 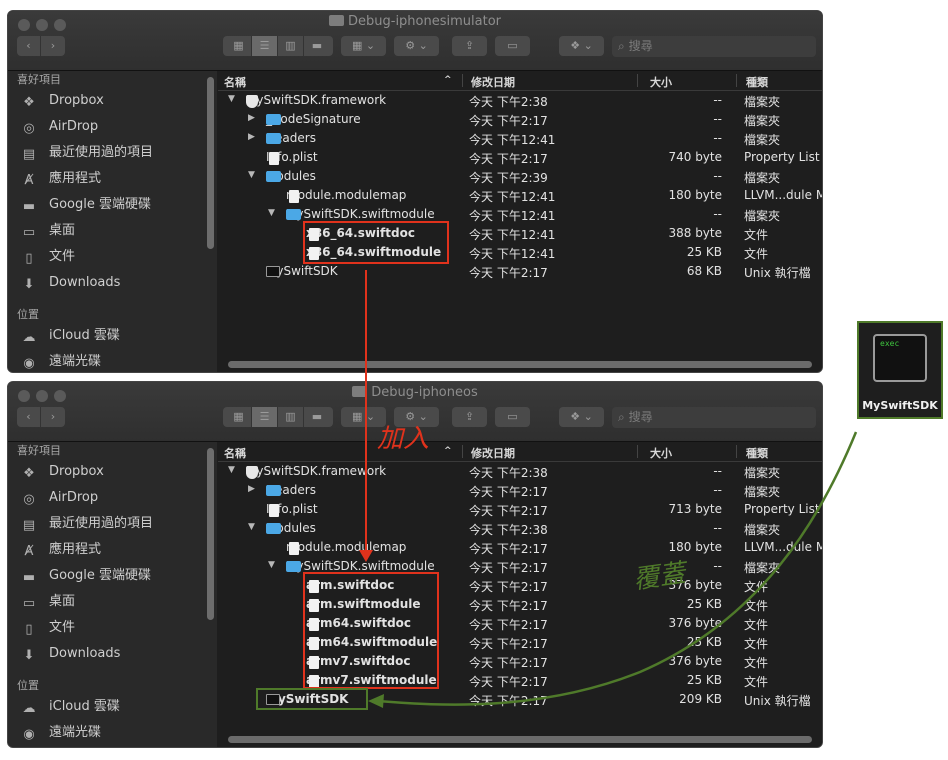 I want to click on table-row: ▶ _CodeSignature 今天 下午2:17 -- 檔案夾, so click(x=520, y=119).